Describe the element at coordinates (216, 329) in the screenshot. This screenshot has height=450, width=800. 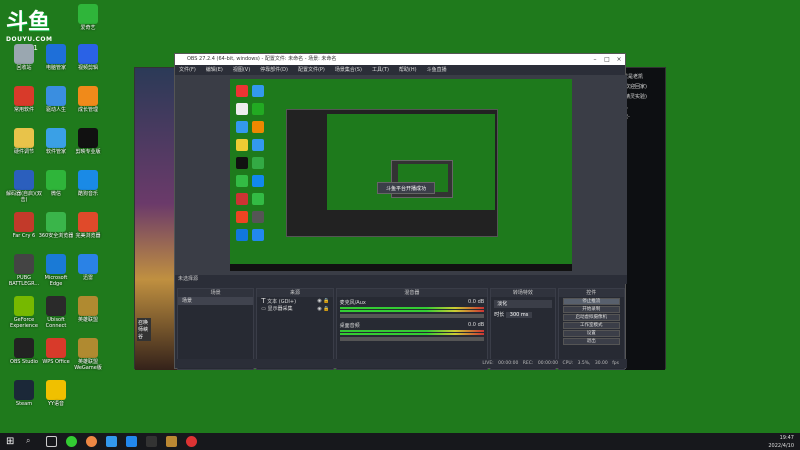
I see `scenes-dock: 场景 场景 +−∧∨` at that location.